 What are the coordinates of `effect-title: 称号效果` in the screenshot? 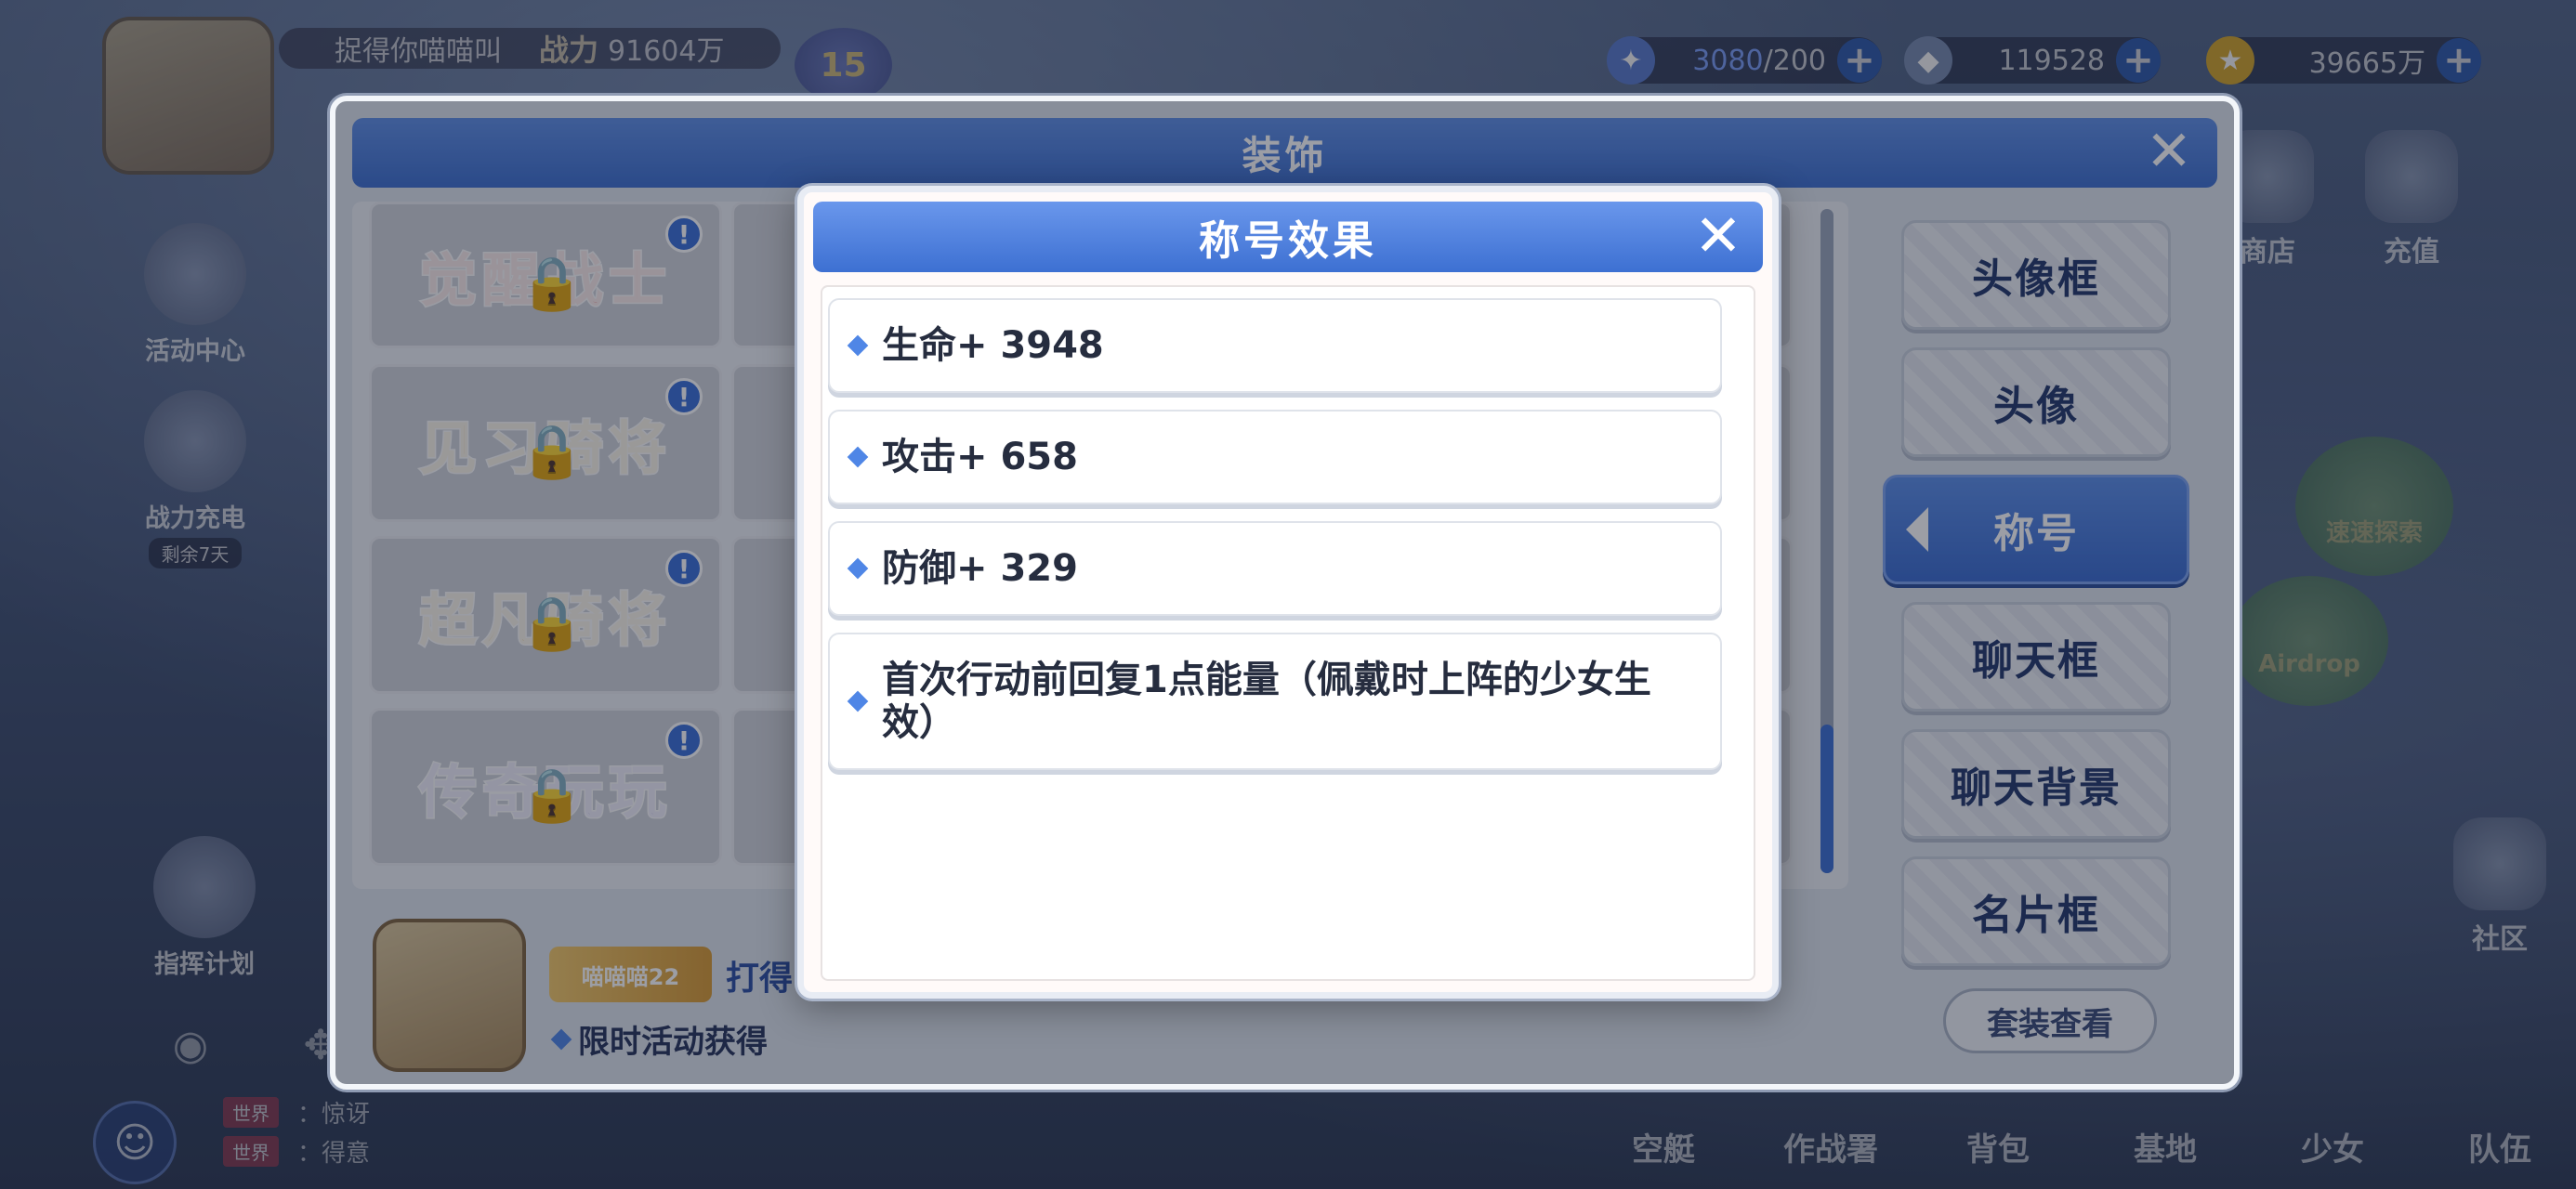 It's located at (1288, 241).